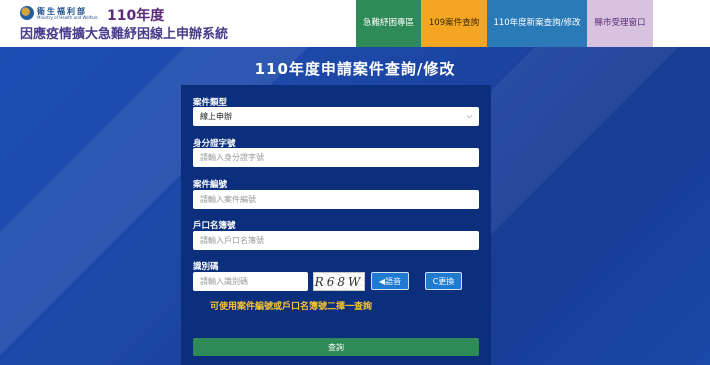 This screenshot has width=710, height=365. I want to click on query-hint: 可使用案件編號或戶口名簿號二擇一查詢, so click(291, 307).